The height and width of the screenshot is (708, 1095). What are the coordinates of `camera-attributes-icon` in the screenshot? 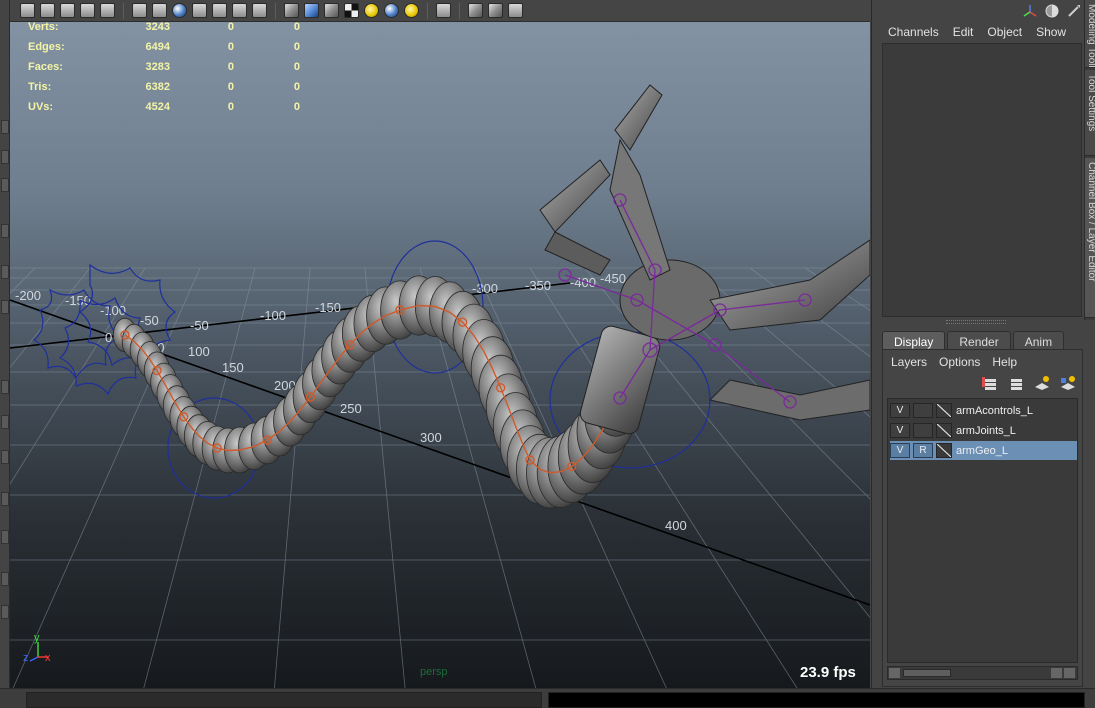 It's located at (47, 10).